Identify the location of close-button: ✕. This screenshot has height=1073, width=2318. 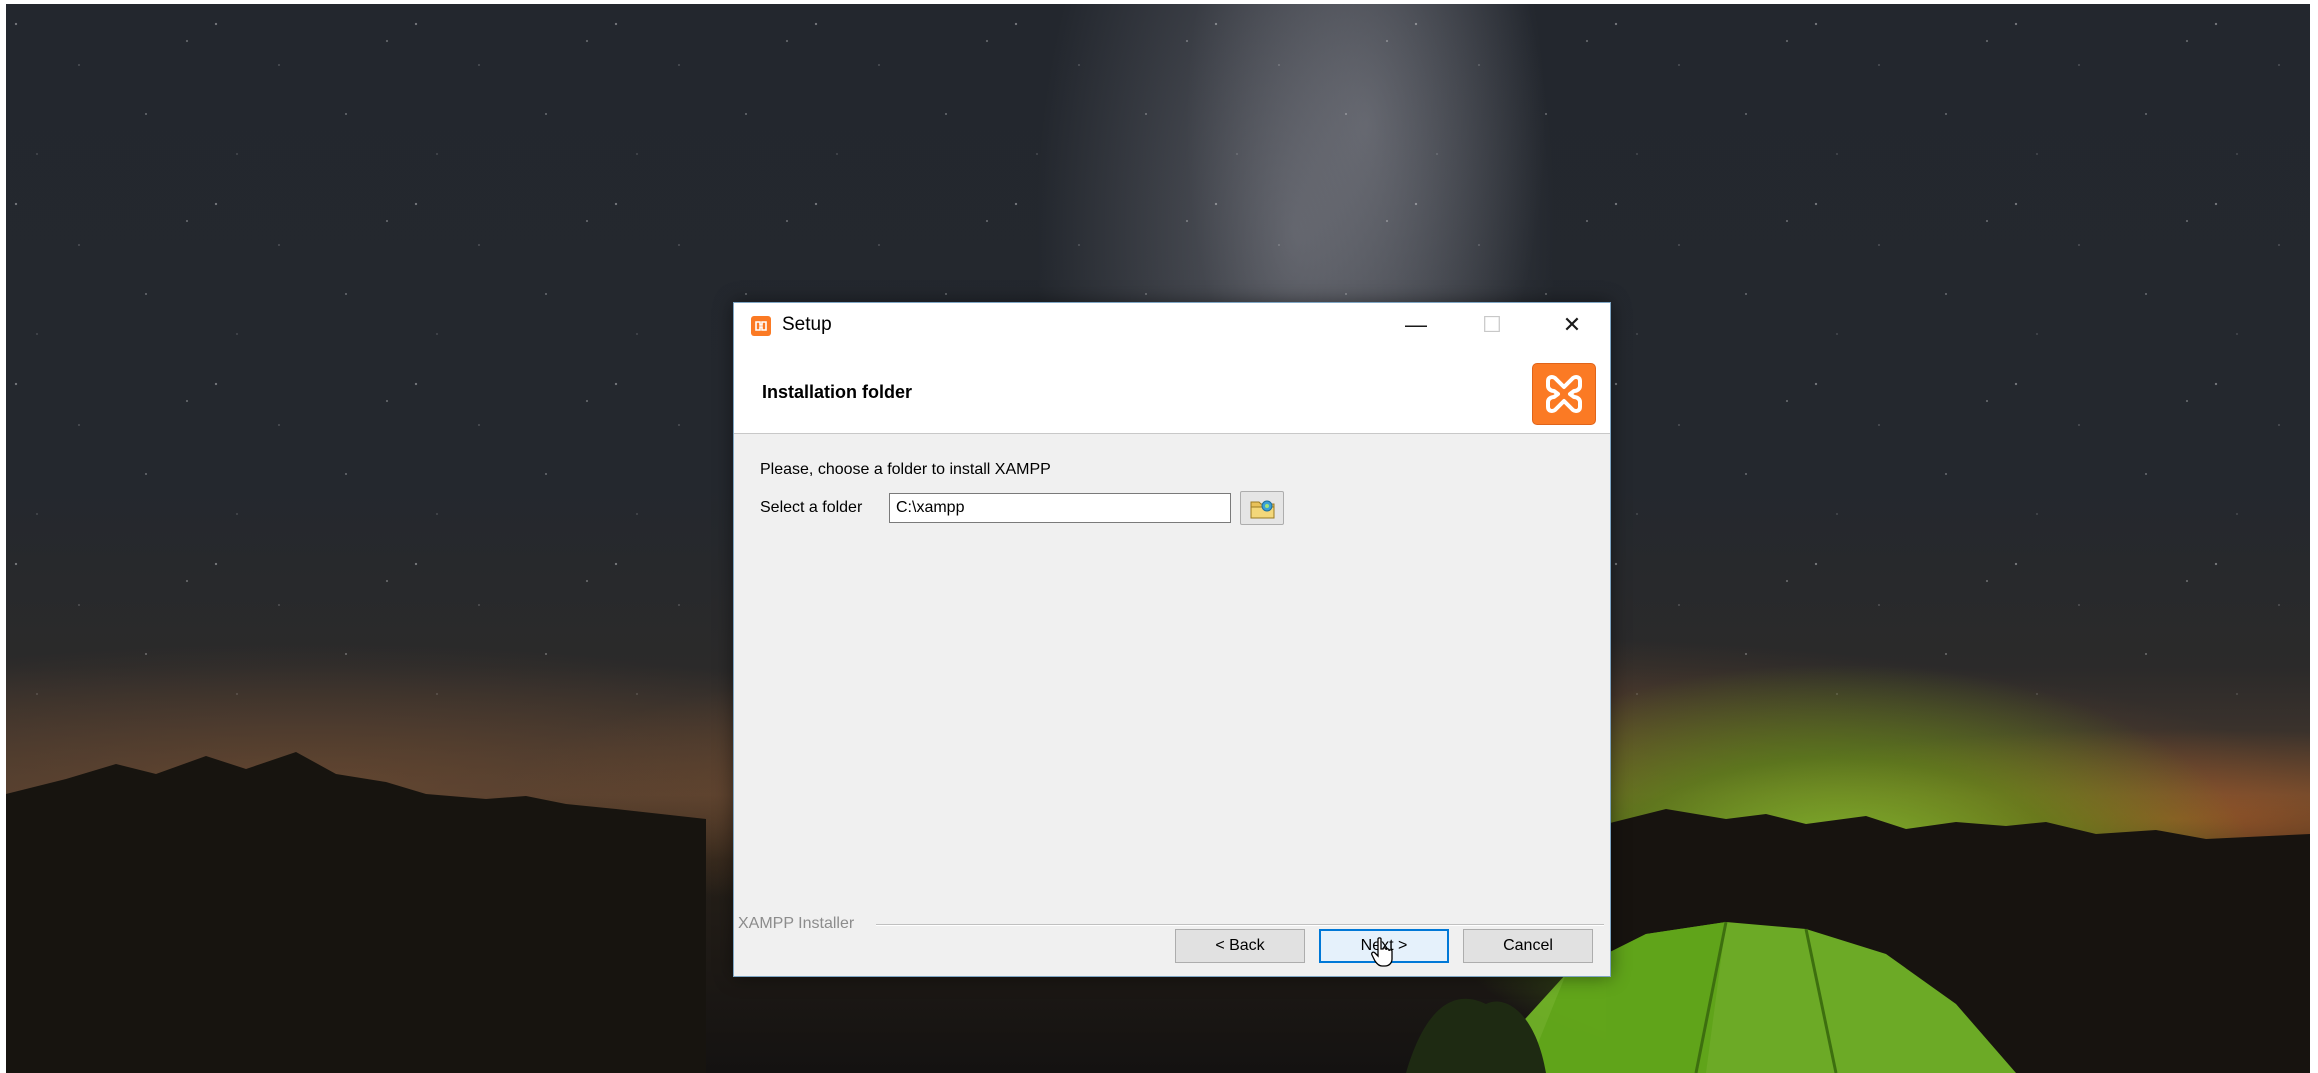
(1572, 325).